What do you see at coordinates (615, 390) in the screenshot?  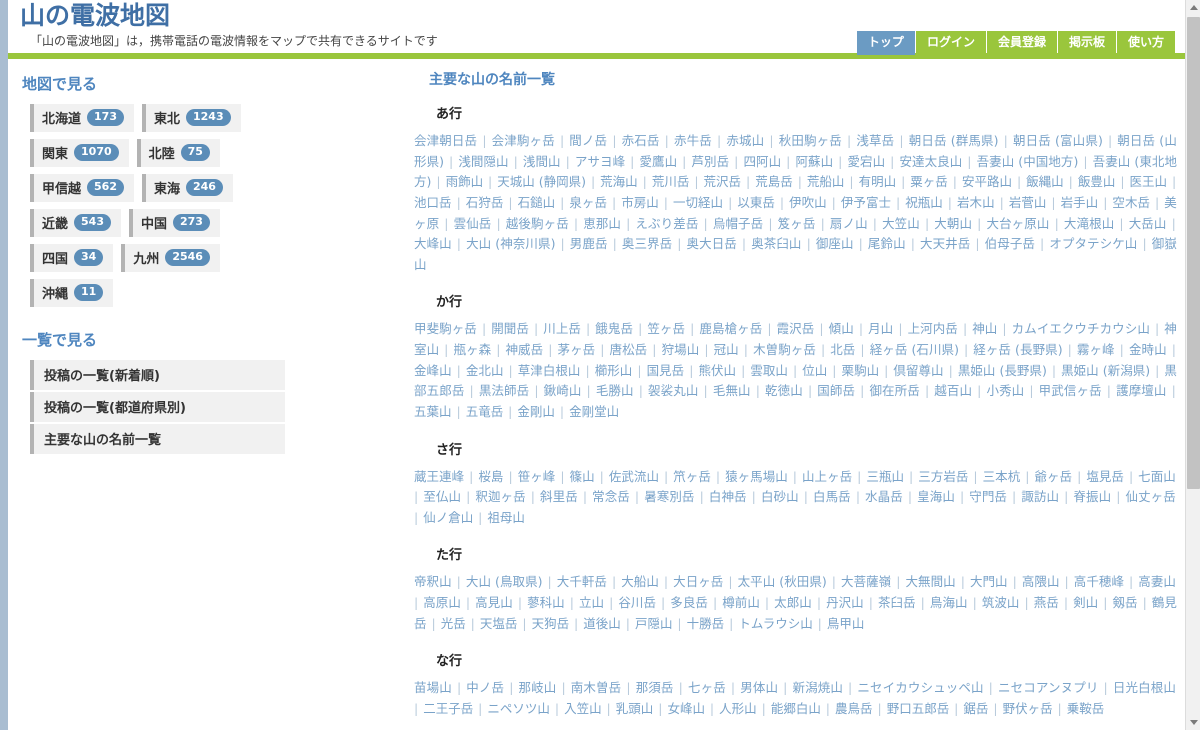 I see `mountain-link: 毛勝山` at bounding box center [615, 390].